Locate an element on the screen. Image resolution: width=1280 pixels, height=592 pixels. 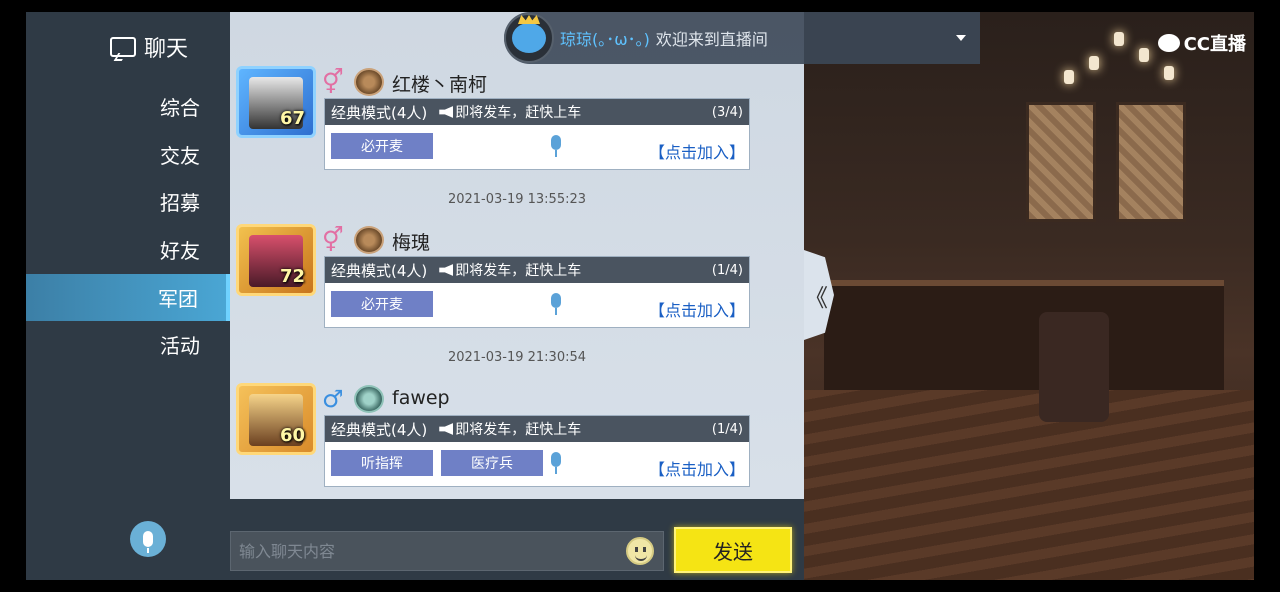
chat-title: 聊天 is located at coordinates (149, 47).